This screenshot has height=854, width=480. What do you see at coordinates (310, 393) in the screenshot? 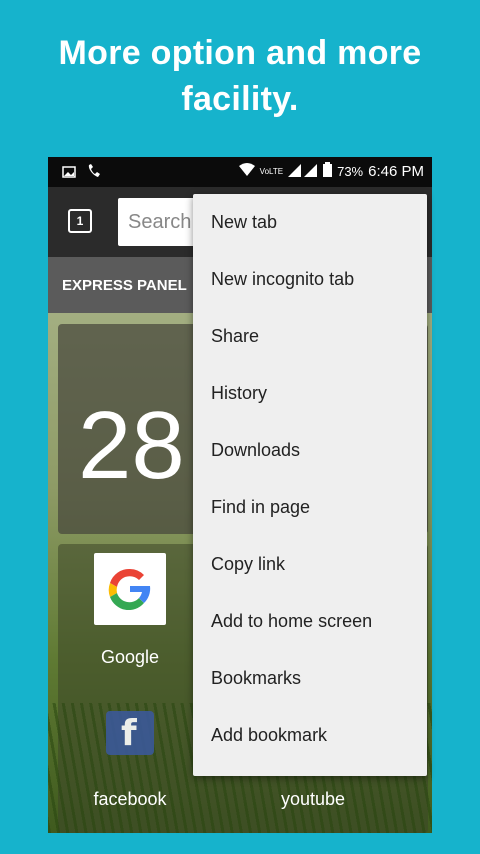
I see `menu-item-history: History` at bounding box center [310, 393].